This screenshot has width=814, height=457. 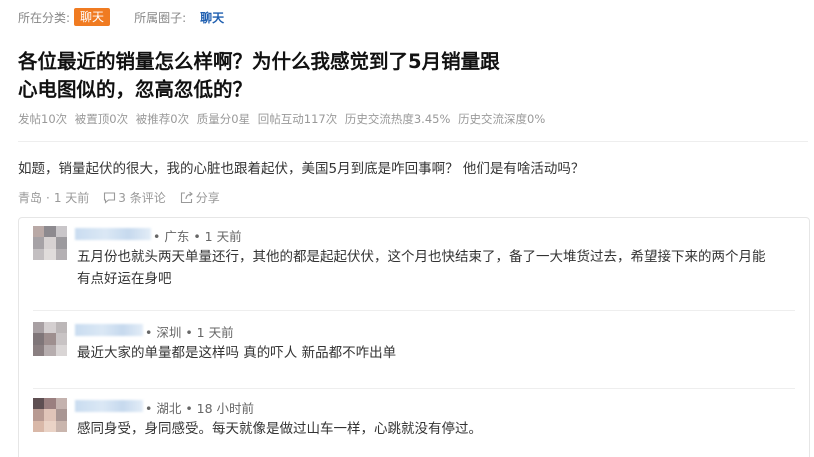 I want to click on share-label: 分享, so click(x=207, y=198).